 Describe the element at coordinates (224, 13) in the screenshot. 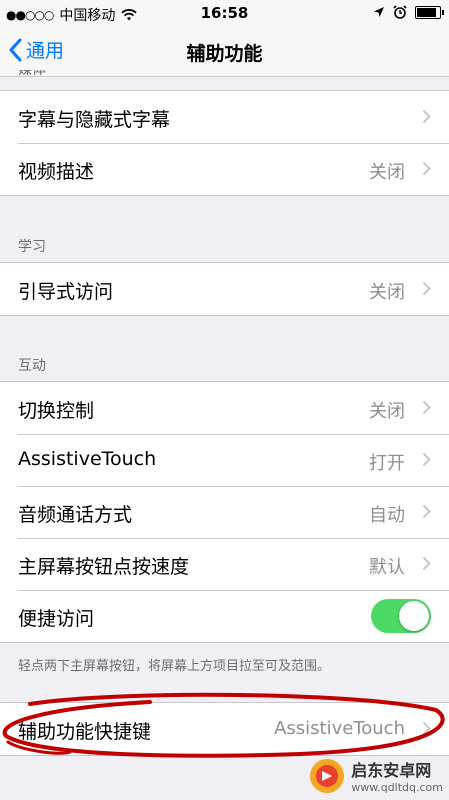

I see `status-bar: ●●○○○ 中国移动 16:58` at that location.